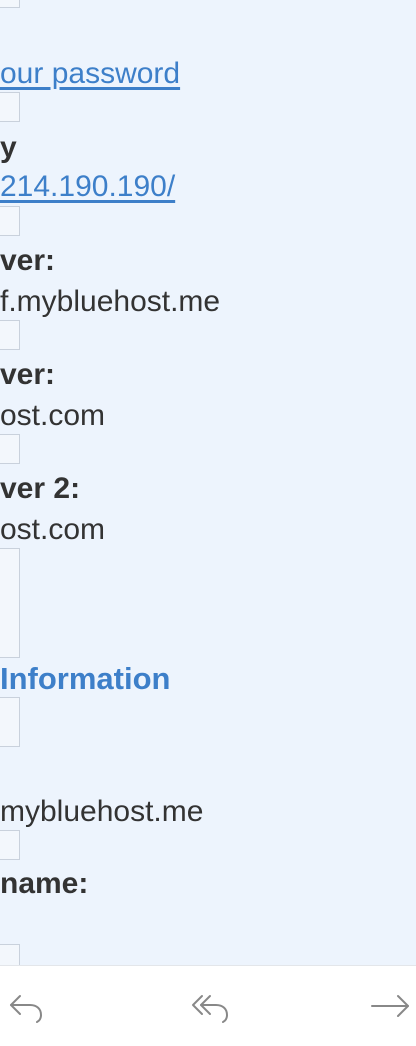 Image resolution: width=416 pixels, height=1046 pixels. I want to click on bottom-toolbar, so click(208, 1005).